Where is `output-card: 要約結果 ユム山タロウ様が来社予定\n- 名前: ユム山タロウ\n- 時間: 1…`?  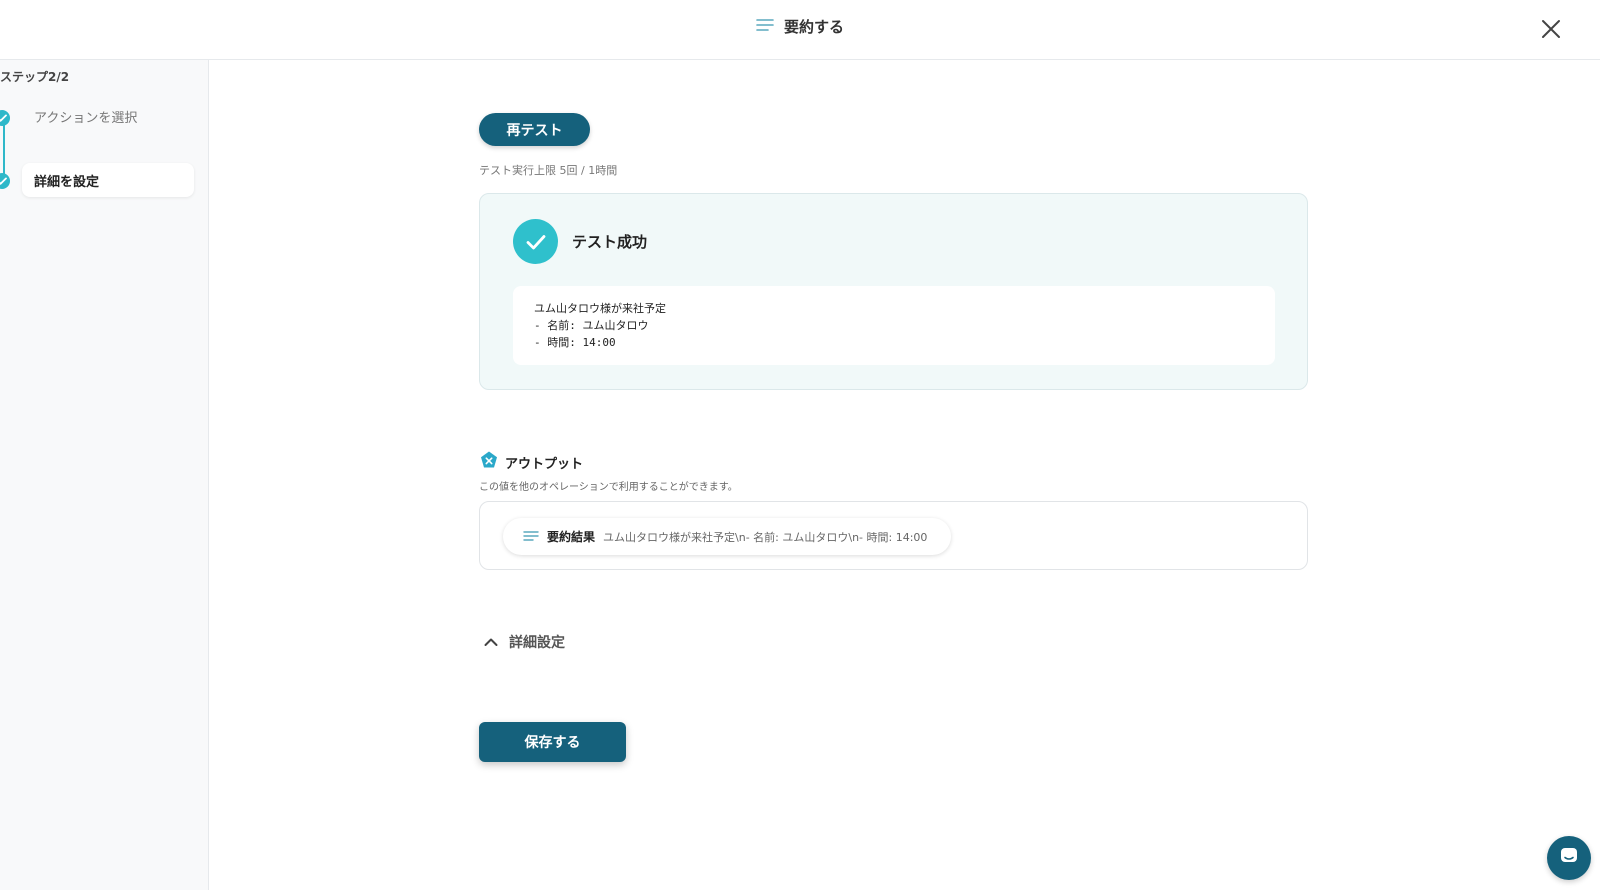 output-card: 要約結果 ユム山タロウ様が来社予定\n- 名前: ユム山タロウ\n- 時間: 1… is located at coordinates (893, 535).